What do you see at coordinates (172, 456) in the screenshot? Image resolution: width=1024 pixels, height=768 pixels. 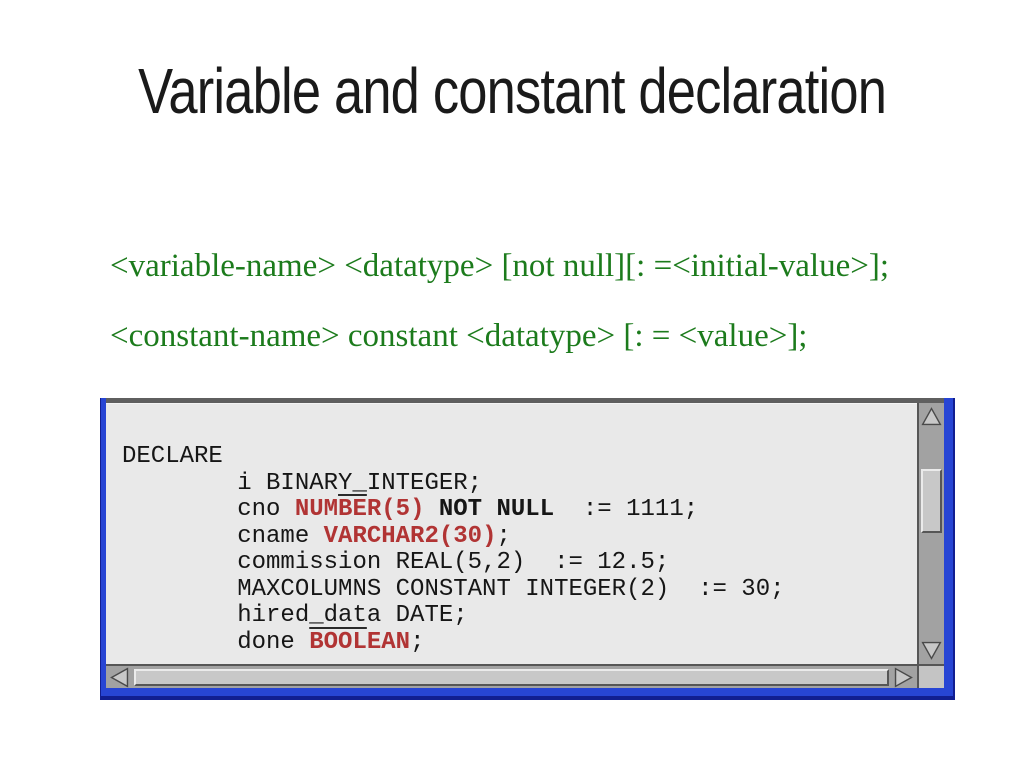 I see `code-line: DECLARE` at bounding box center [172, 456].